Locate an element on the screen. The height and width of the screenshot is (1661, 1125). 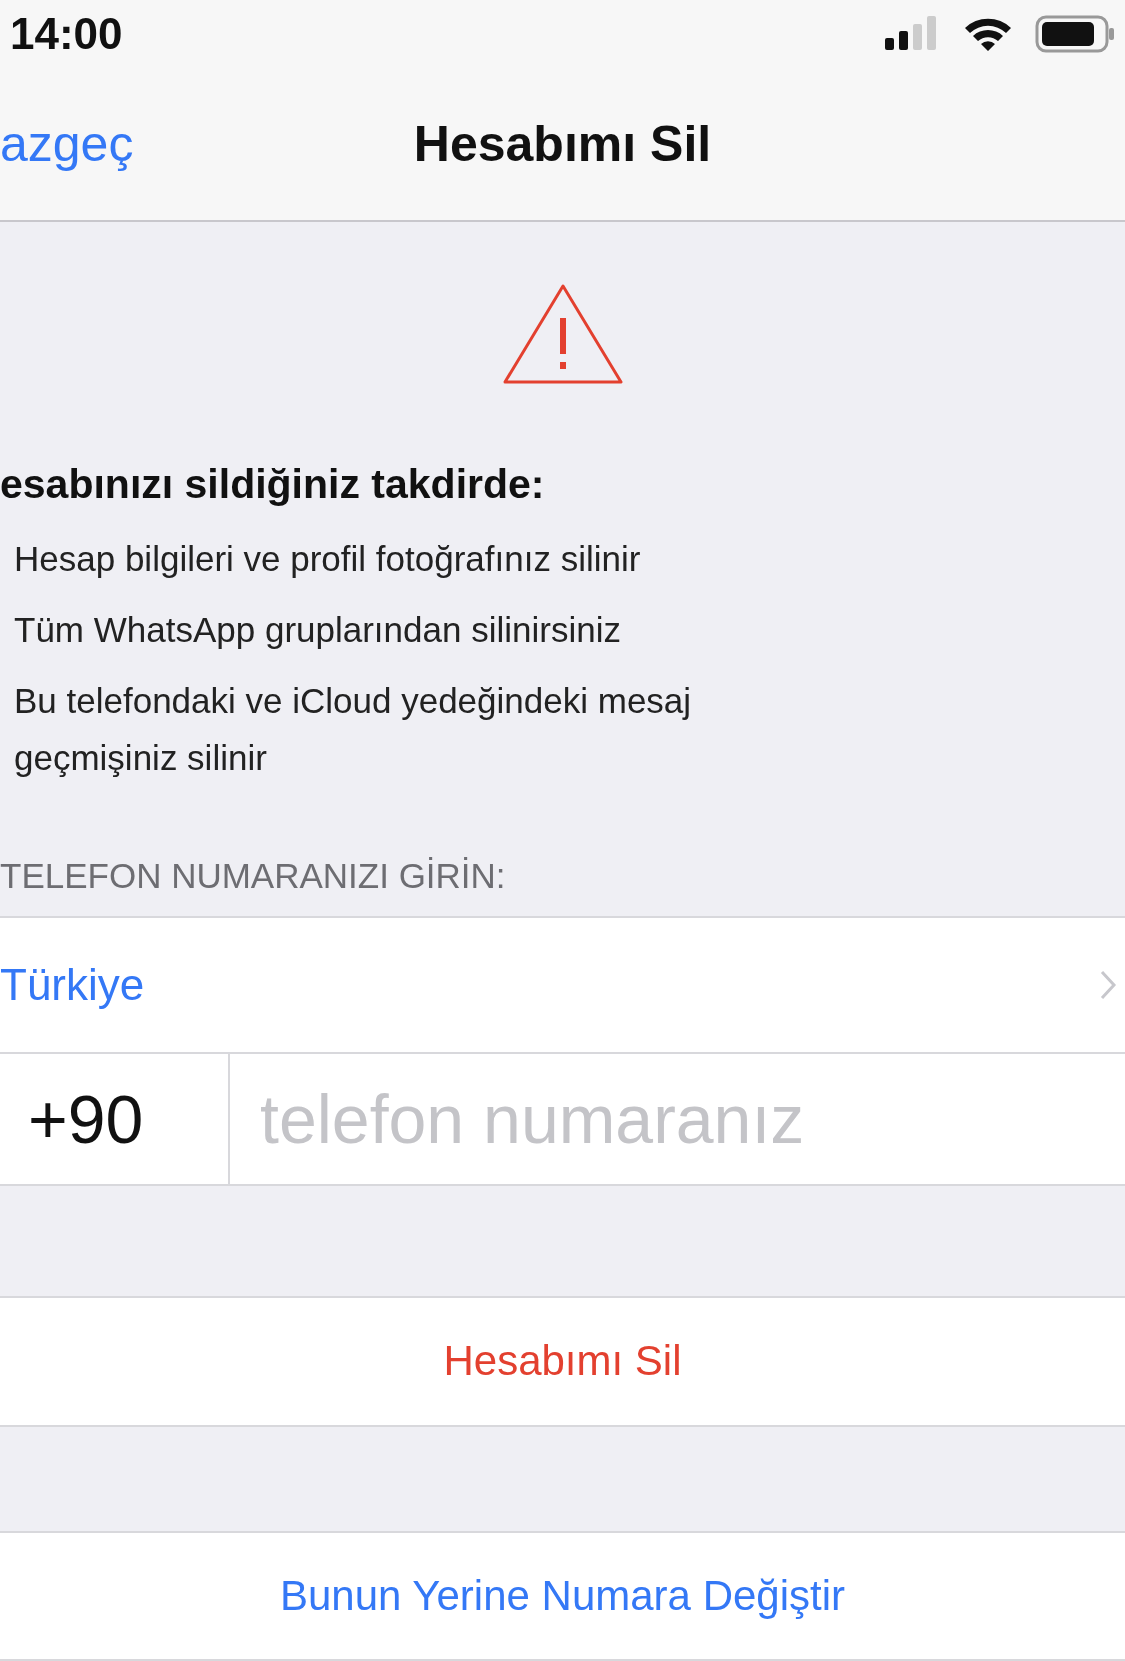
phone-input: telefon numaranız is located at coordinates (677, 1119).